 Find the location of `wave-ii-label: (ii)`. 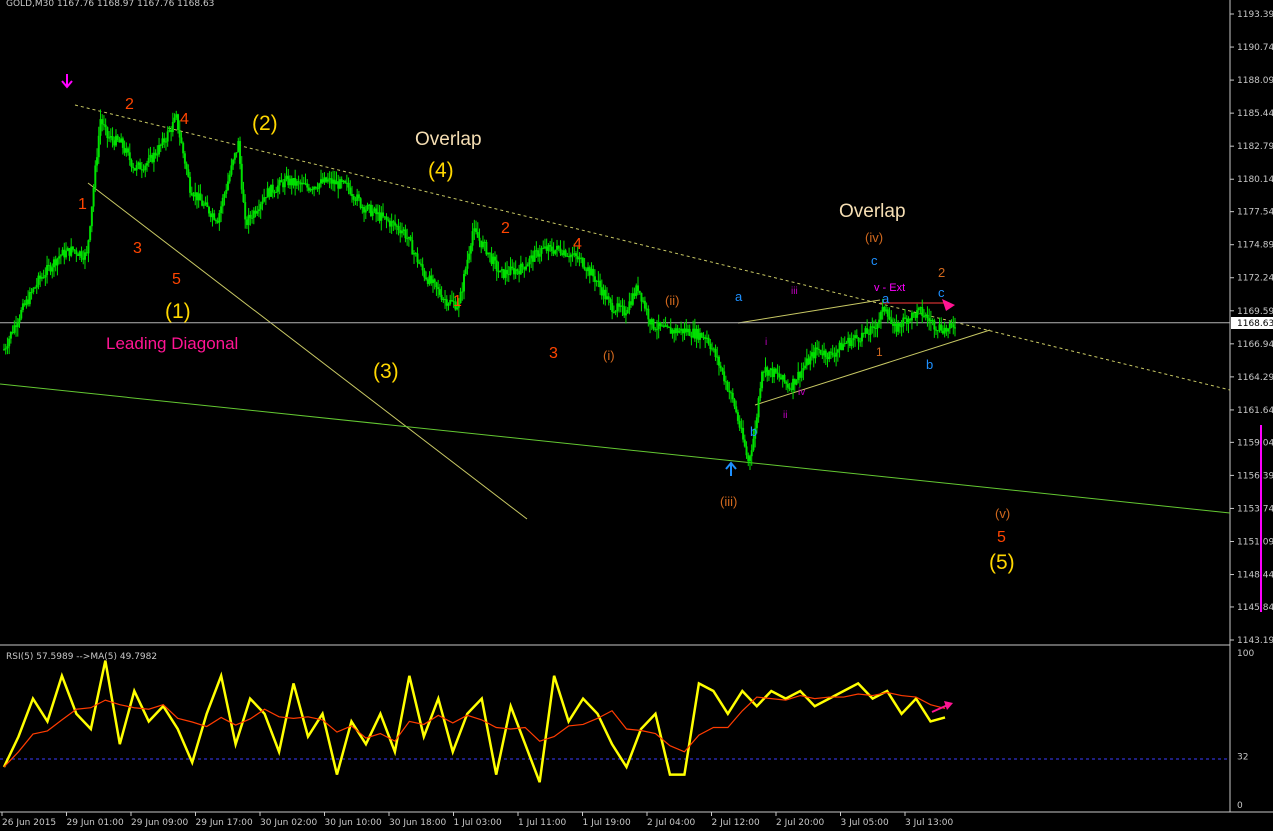

wave-ii-label: (ii) is located at coordinates (672, 300).